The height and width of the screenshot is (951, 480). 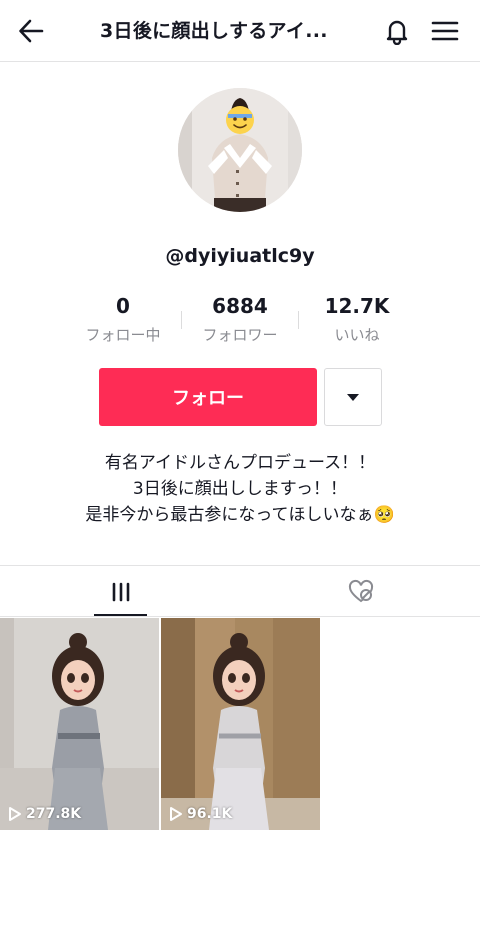 What do you see at coordinates (240, 320) in the screenshot?
I see `followers-stat: 6884 フォロワー` at bounding box center [240, 320].